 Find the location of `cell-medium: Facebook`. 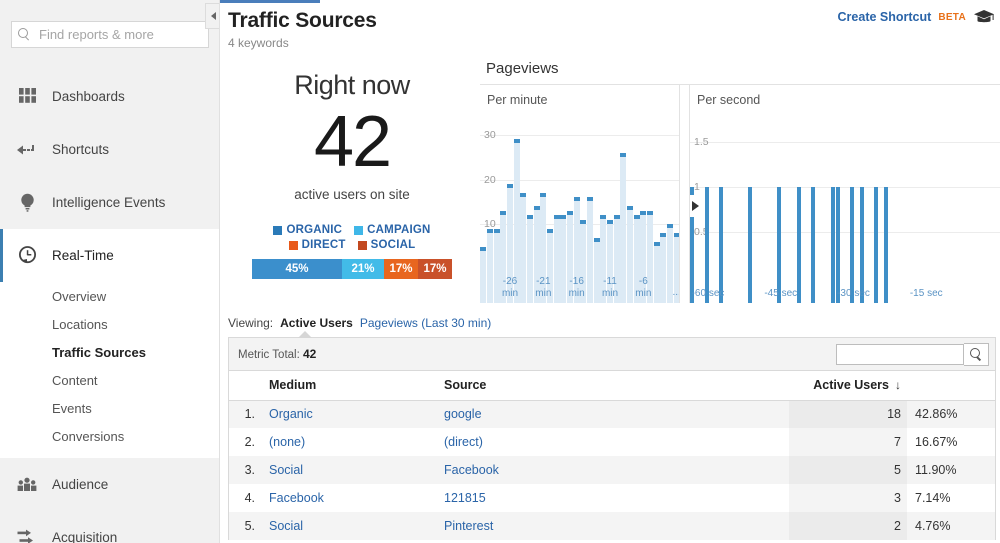

cell-medium: Facebook is located at coordinates (353, 498).